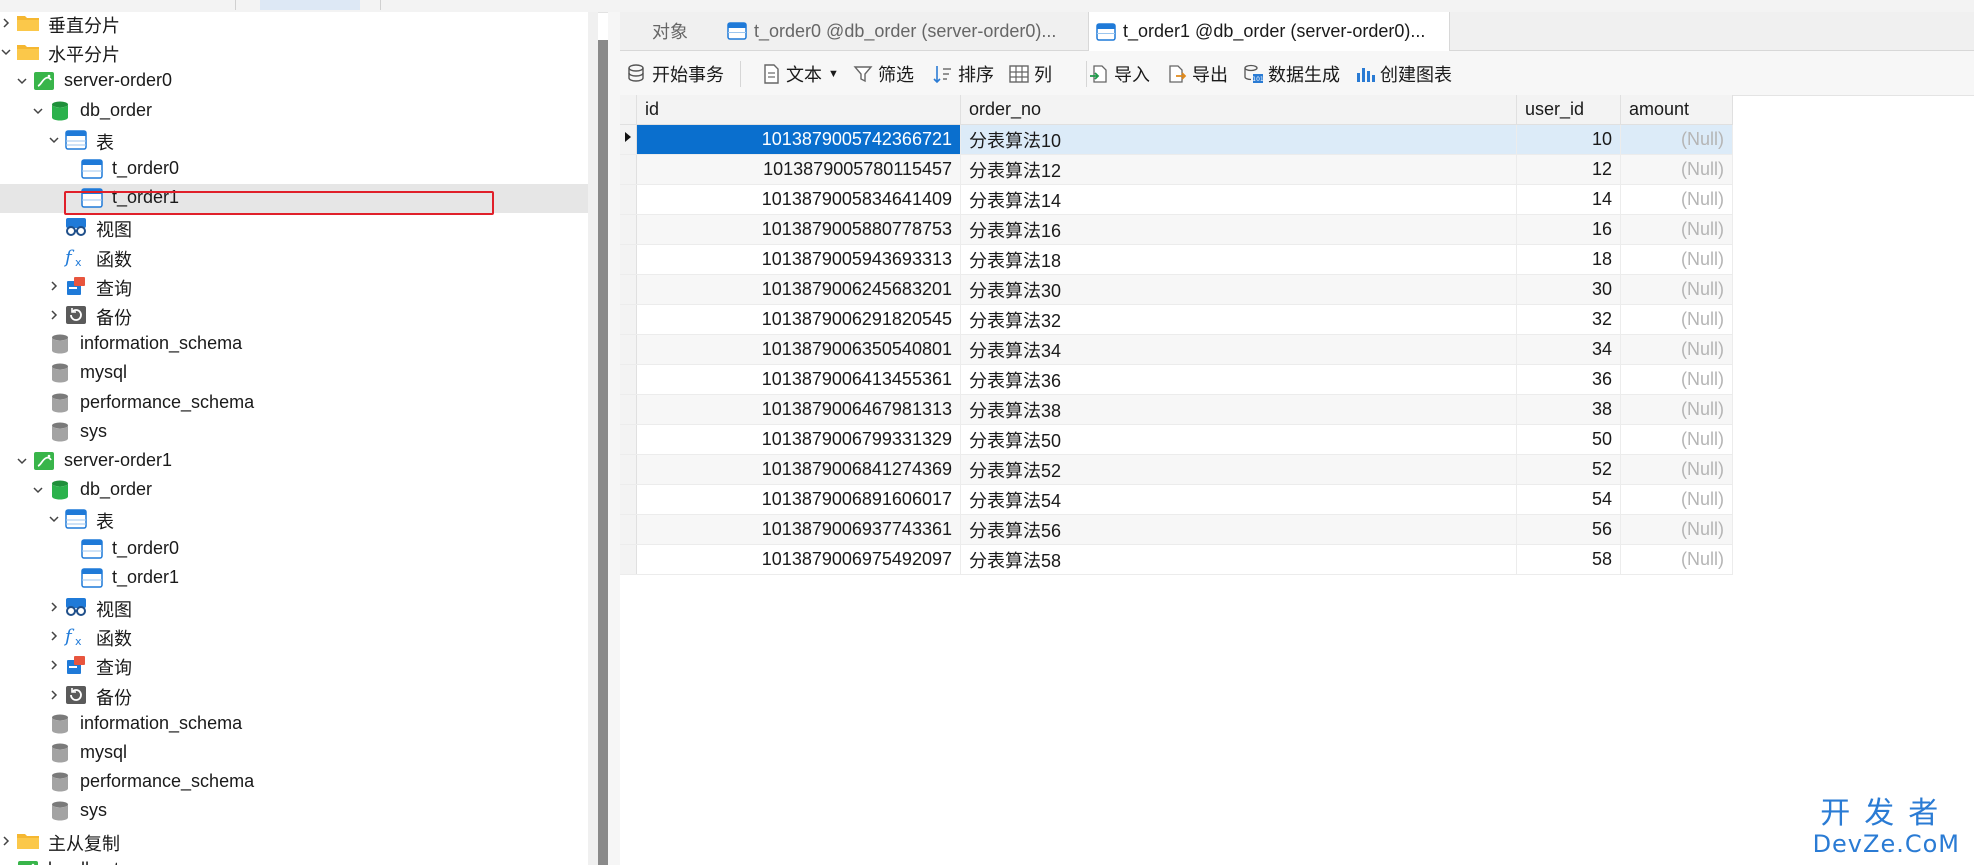 The width and height of the screenshot is (1974, 865). Describe the element at coordinates (670, 31) in the screenshot. I see `tab-objects: 对象` at that location.